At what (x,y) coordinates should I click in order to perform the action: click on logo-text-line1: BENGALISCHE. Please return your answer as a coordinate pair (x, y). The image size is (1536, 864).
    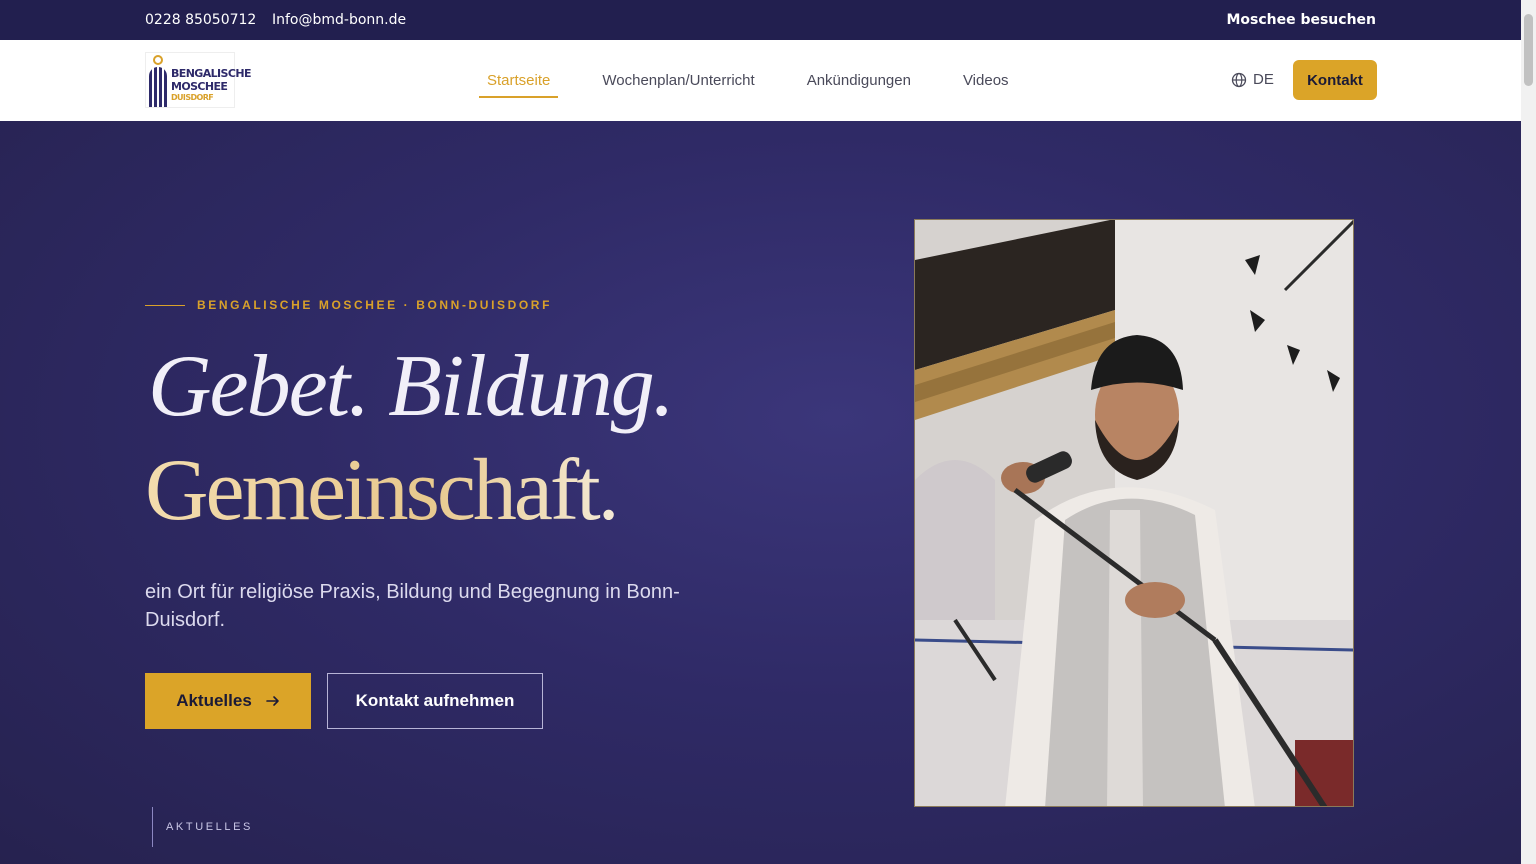
    Looking at the image, I should click on (211, 73).